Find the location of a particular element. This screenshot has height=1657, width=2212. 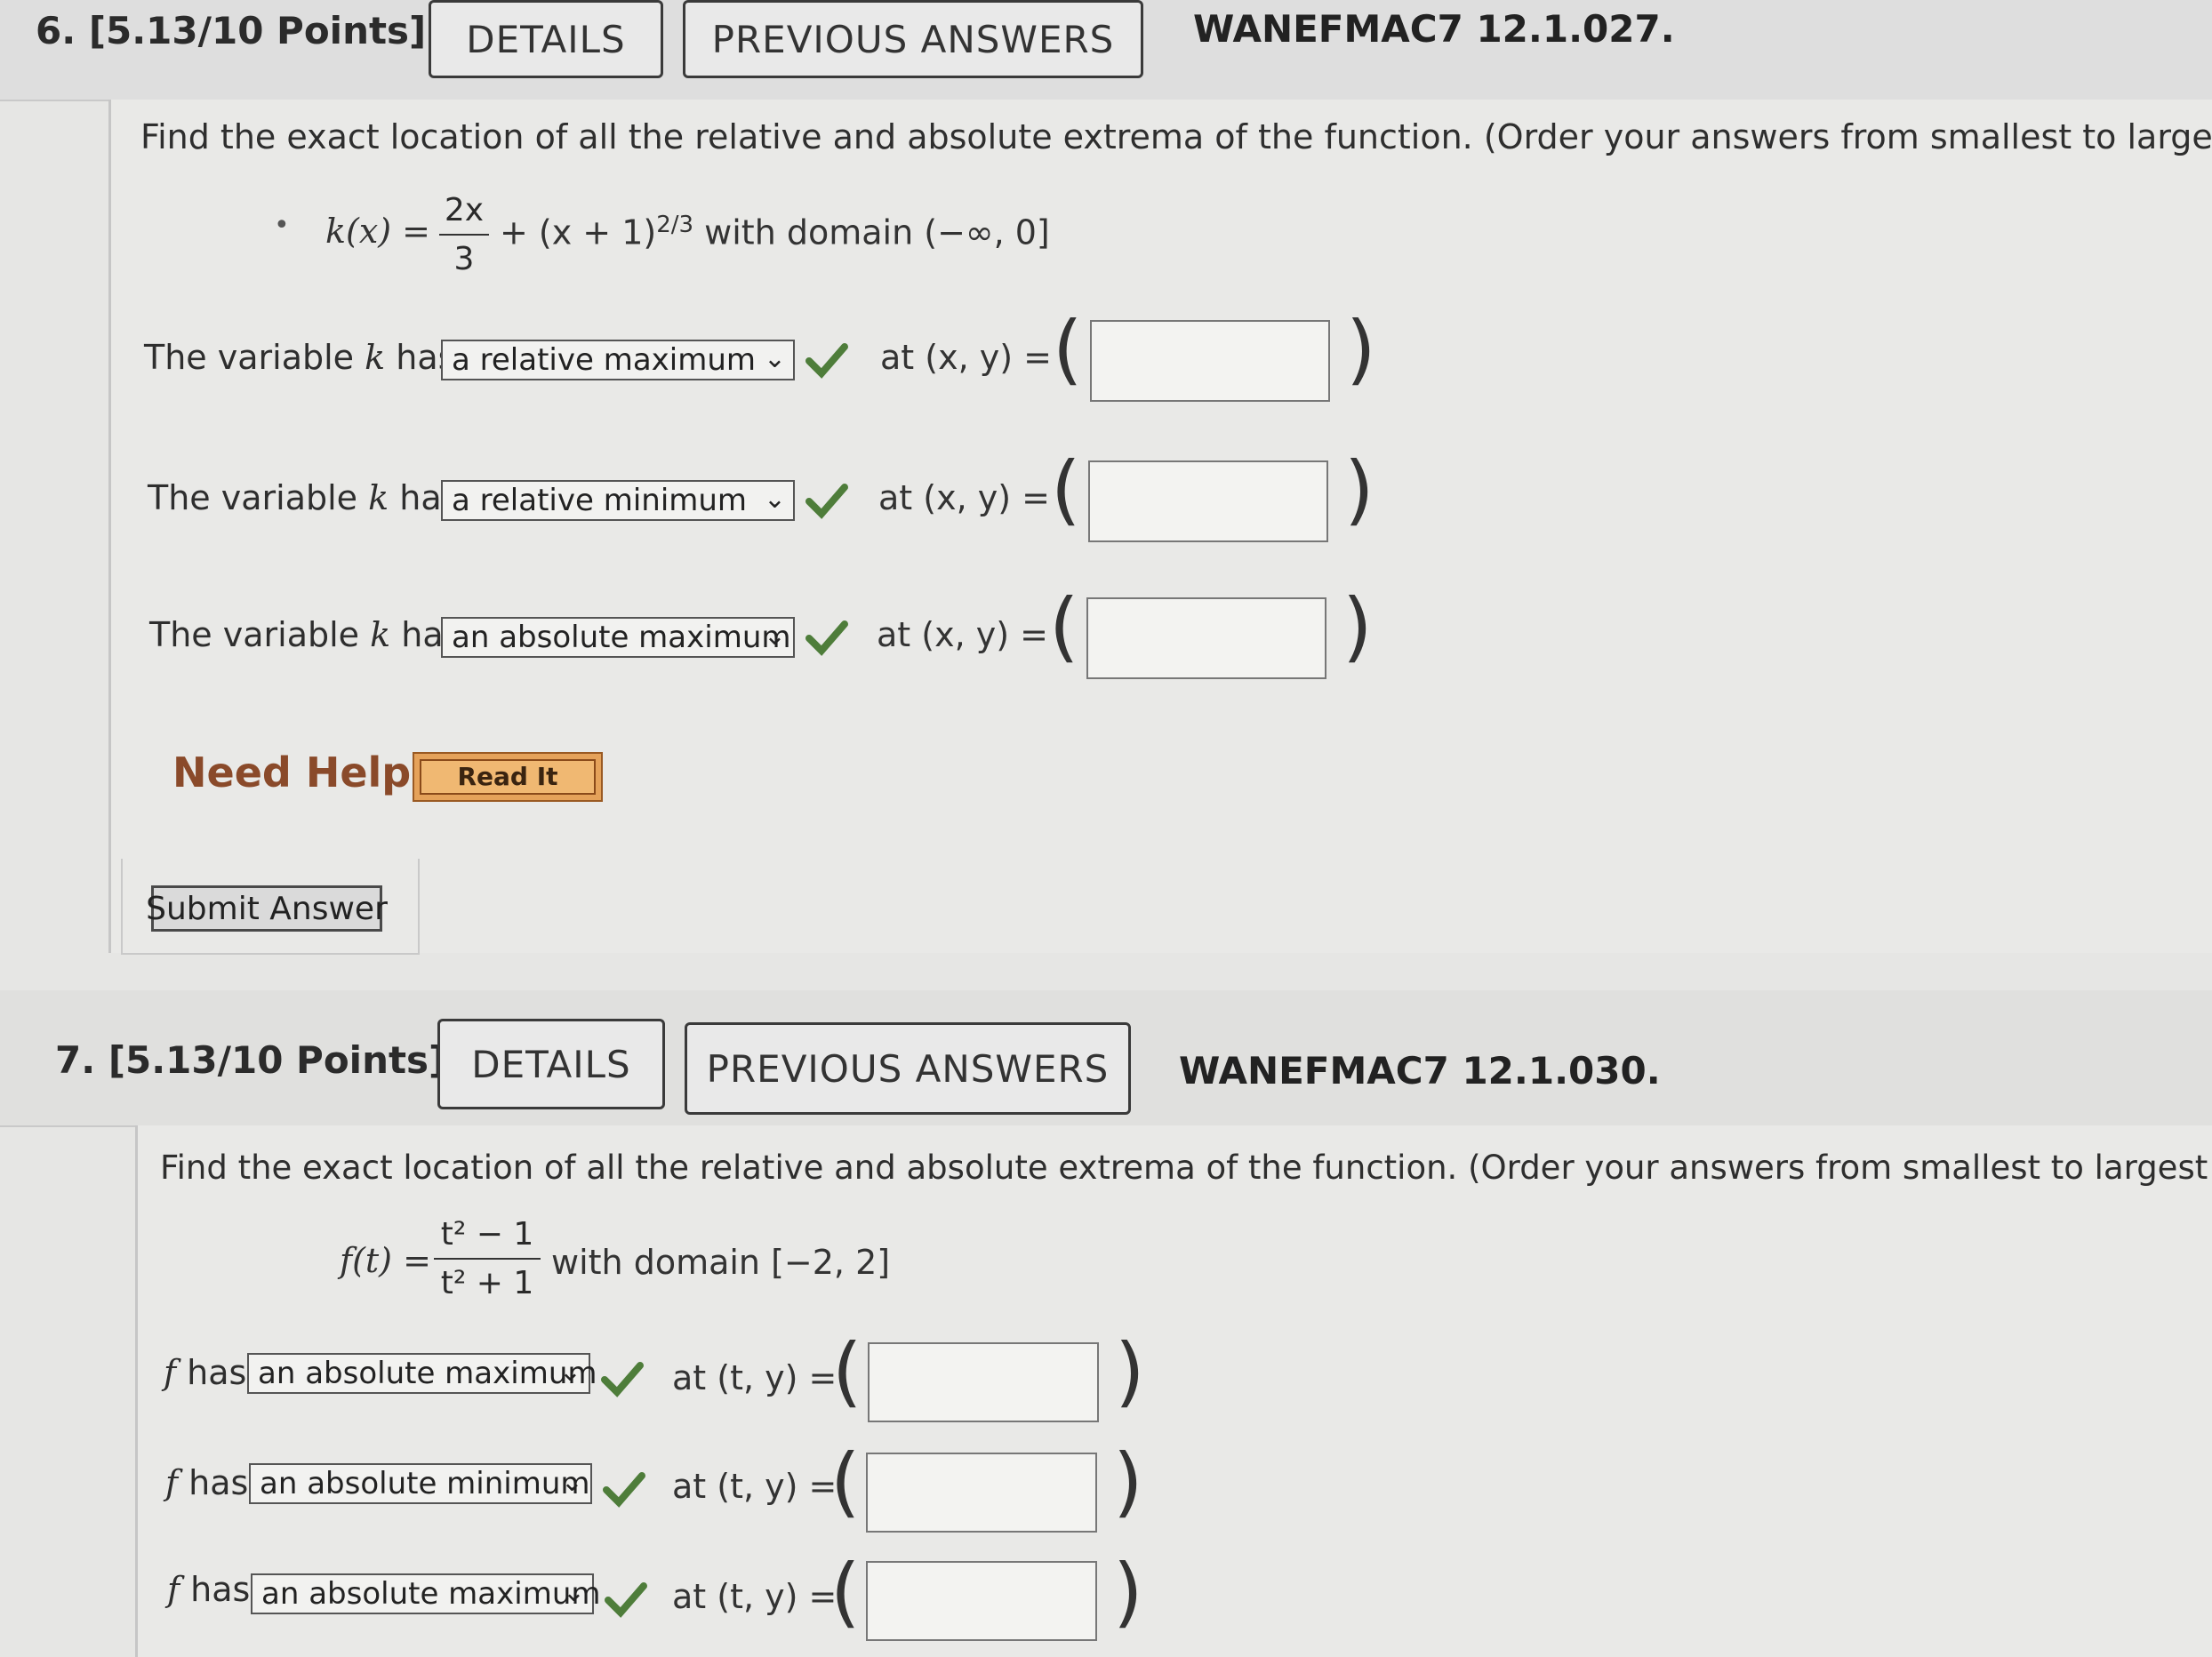

q7-row-2-var: f is located at coordinates (172, 1482).